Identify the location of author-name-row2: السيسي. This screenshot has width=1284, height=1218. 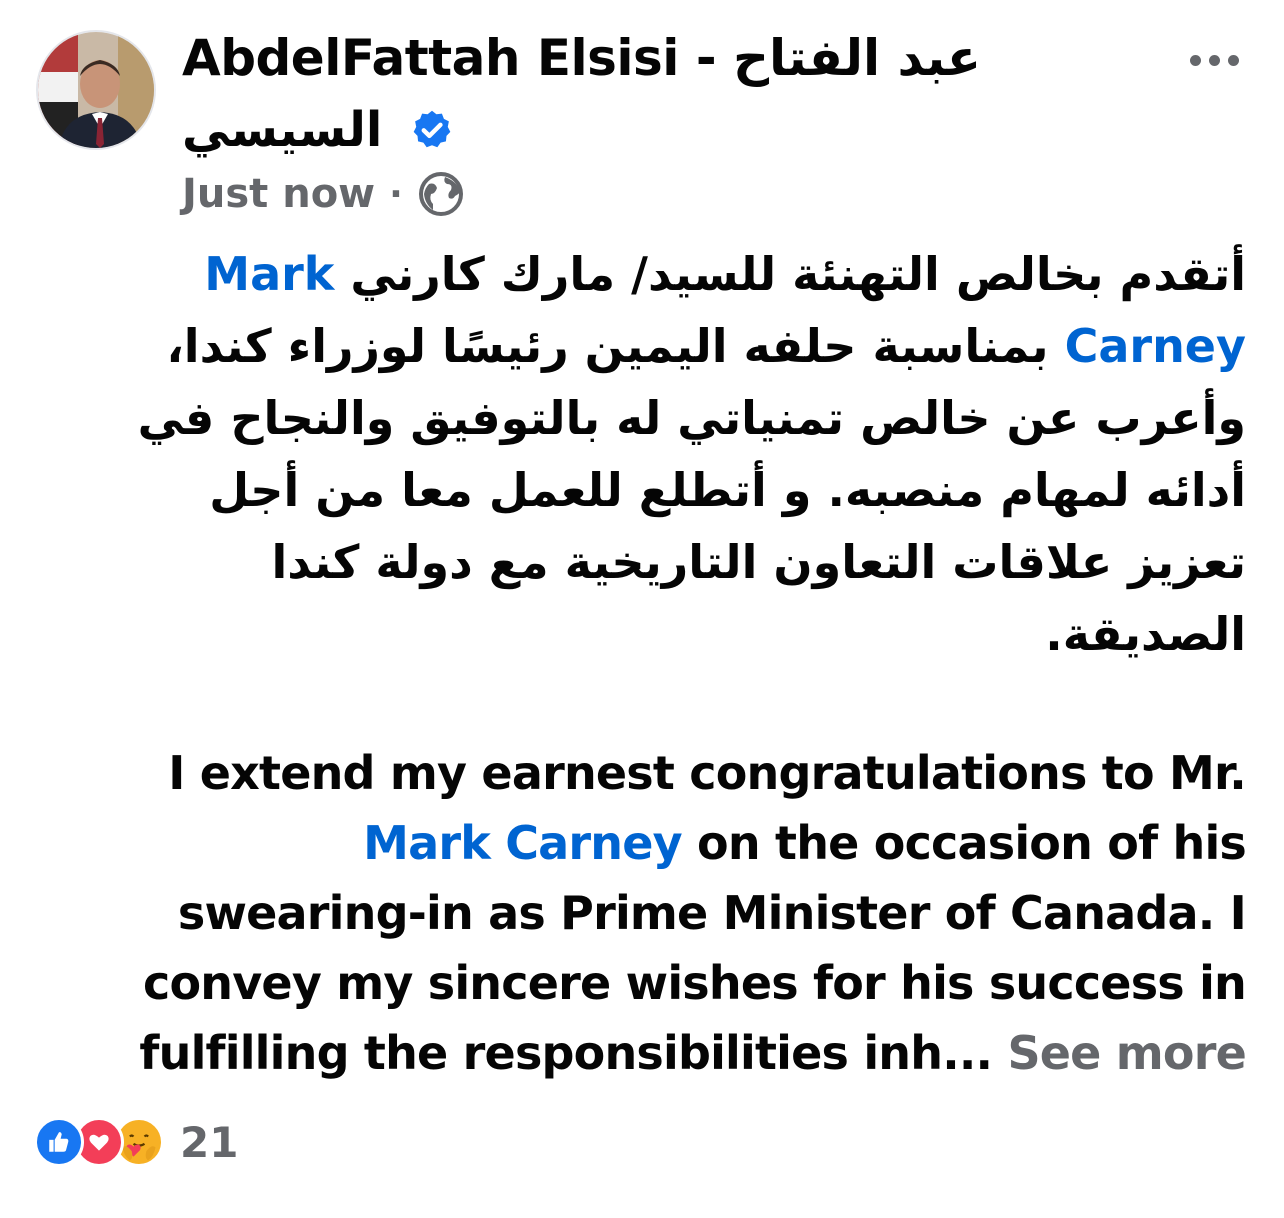
(318, 130).